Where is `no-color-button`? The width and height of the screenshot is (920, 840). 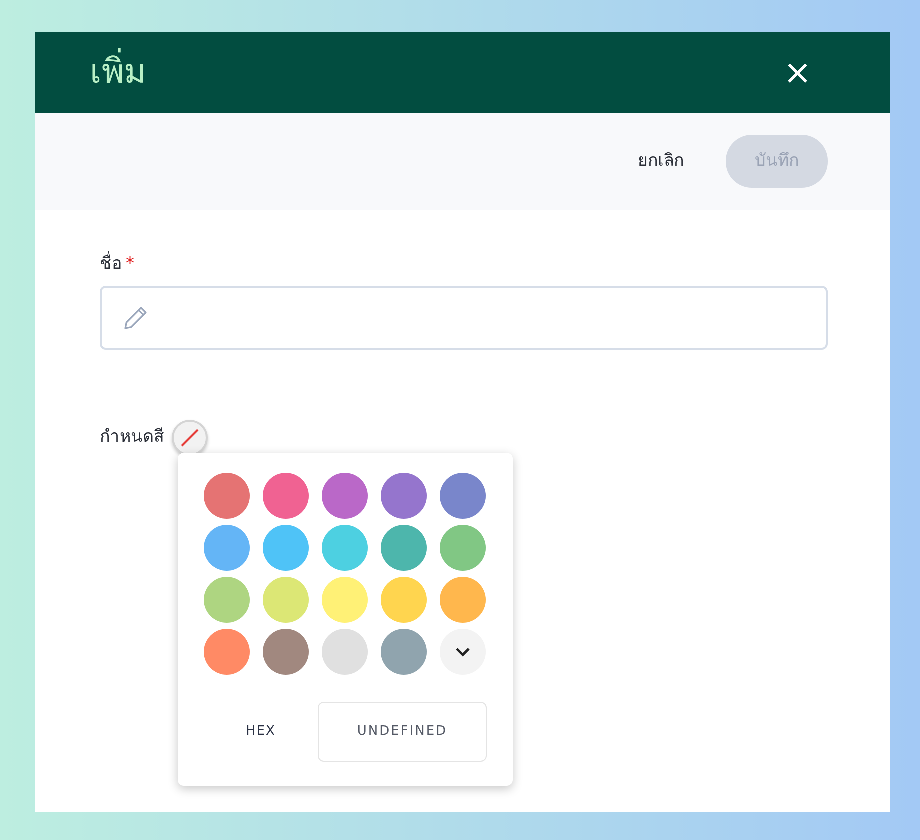
no-color-button is located at coordinates (190, 438).